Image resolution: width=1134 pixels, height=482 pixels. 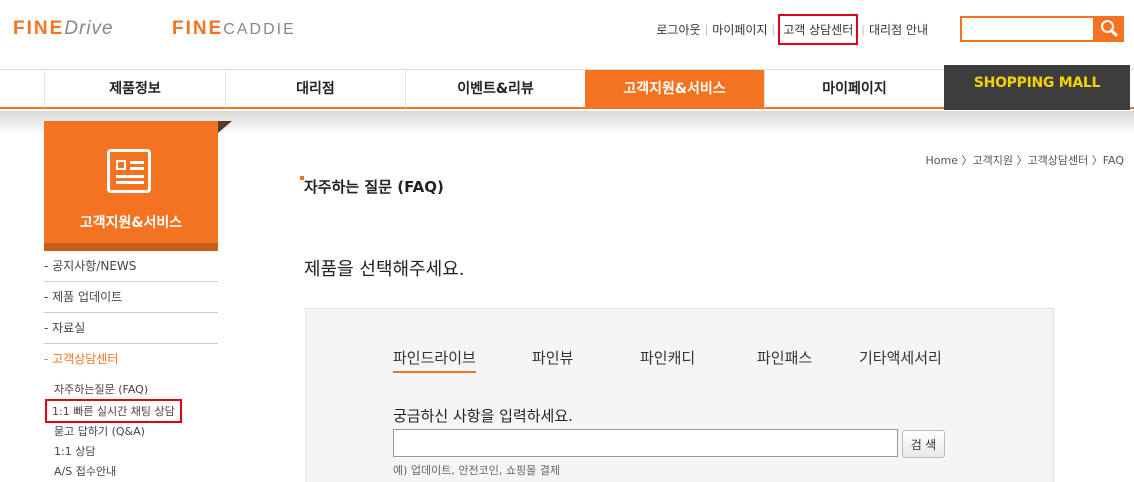 What do you see at coordinates (854, 89) in the screenshot?
I see `nav-mypage: 마이페이지` at bounding box center [854, 89].